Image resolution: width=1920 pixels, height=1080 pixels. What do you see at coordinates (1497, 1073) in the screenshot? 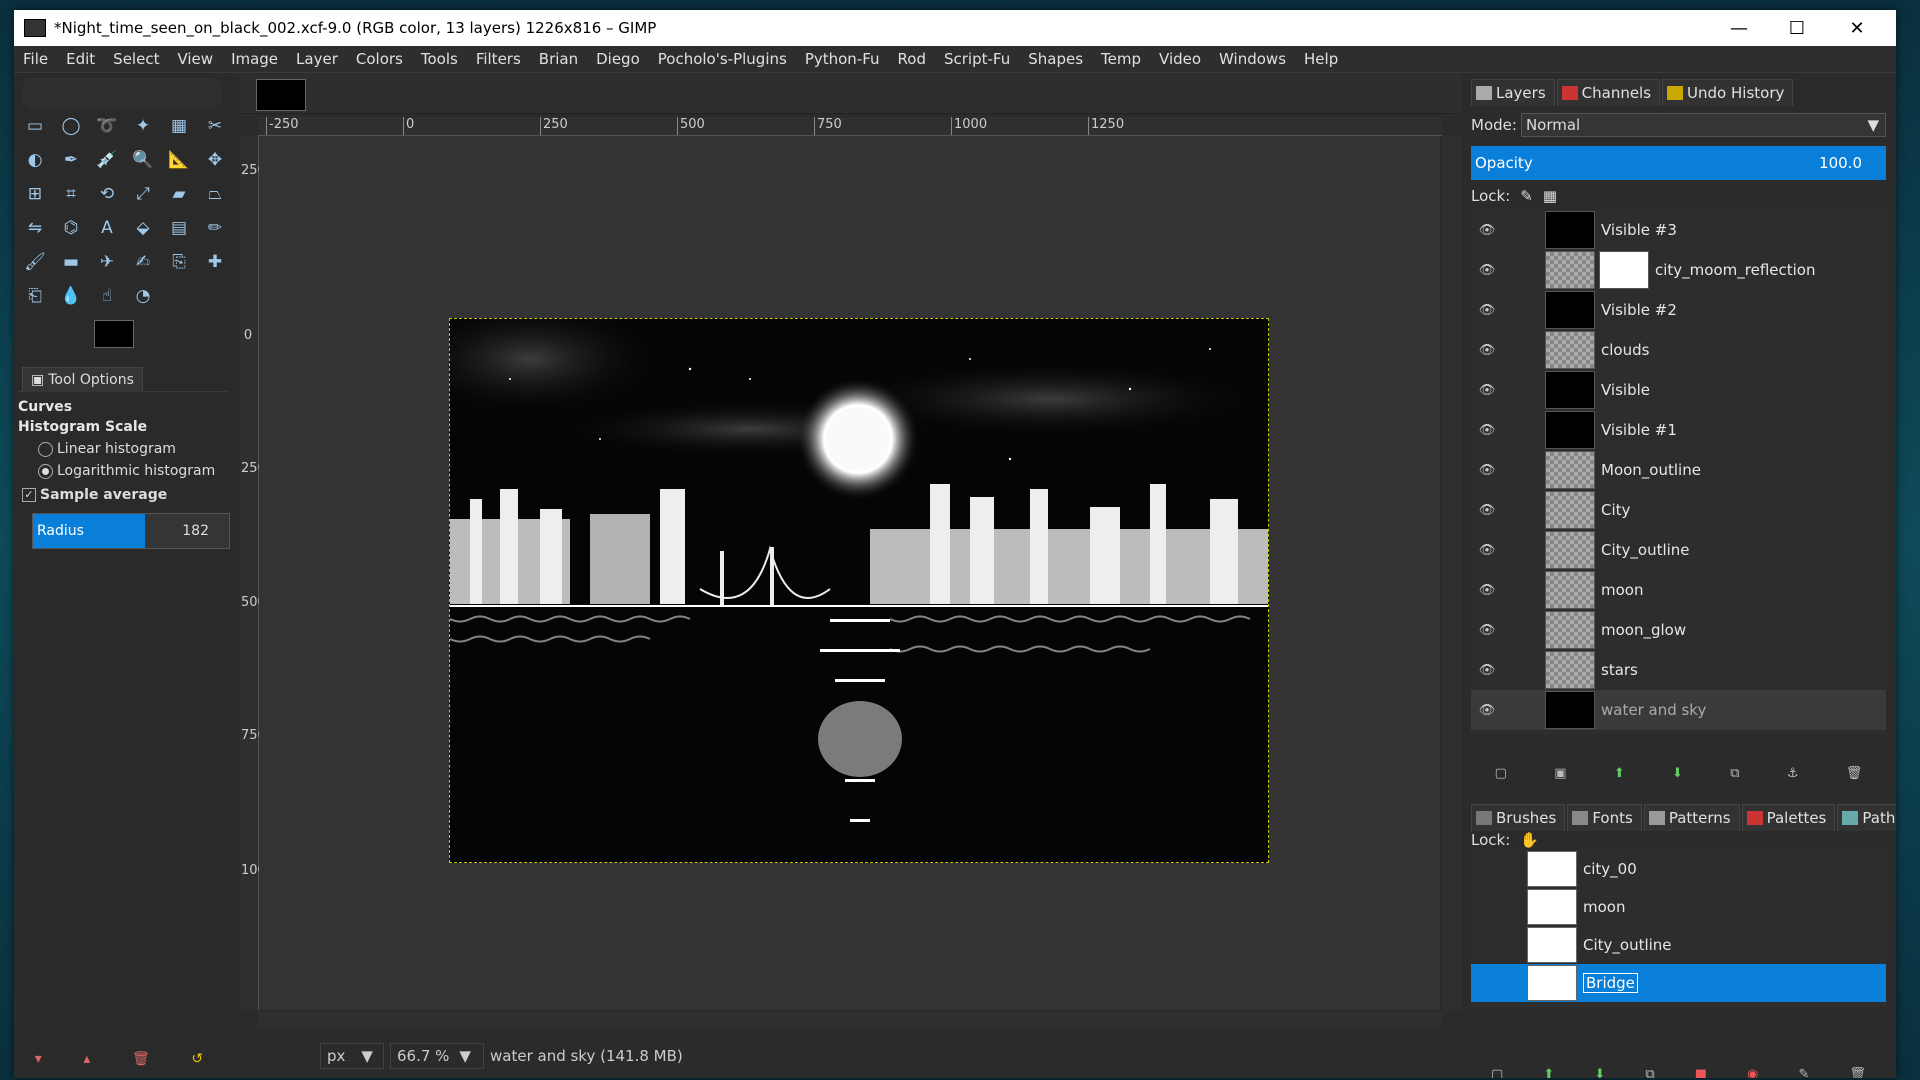
I see `new-path-icon: ▢` at bounding box center [1497, 1073].